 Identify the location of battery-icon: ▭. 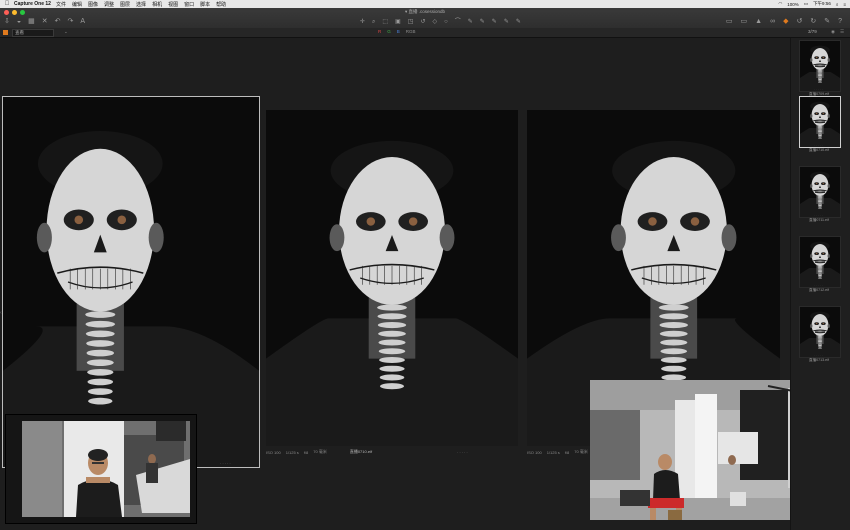
(806, 4).